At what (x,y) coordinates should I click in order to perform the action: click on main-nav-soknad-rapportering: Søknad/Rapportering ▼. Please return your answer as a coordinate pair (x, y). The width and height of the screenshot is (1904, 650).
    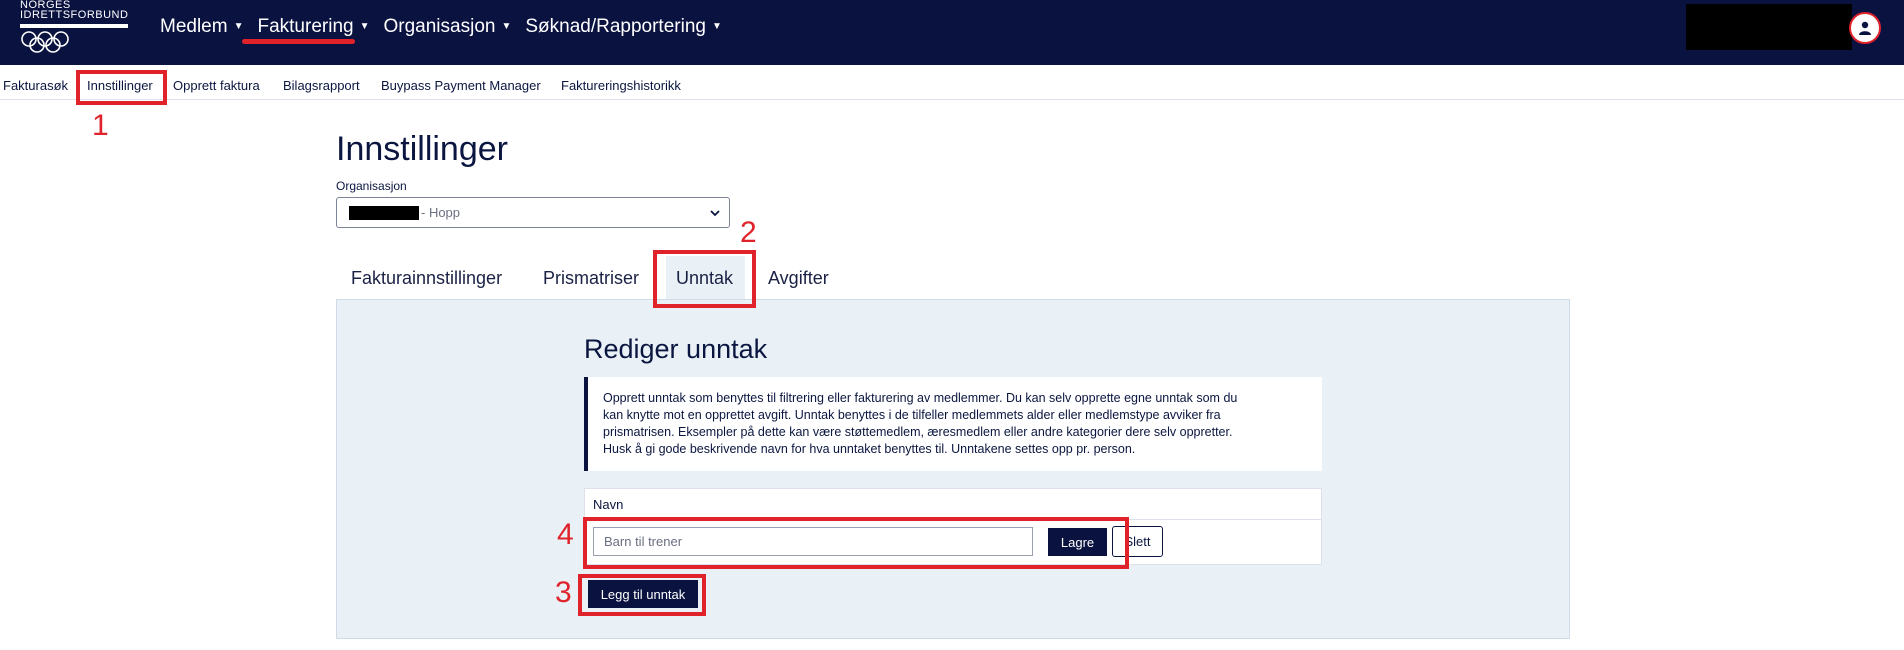
    Looking at the image, I should click on (623, 29).